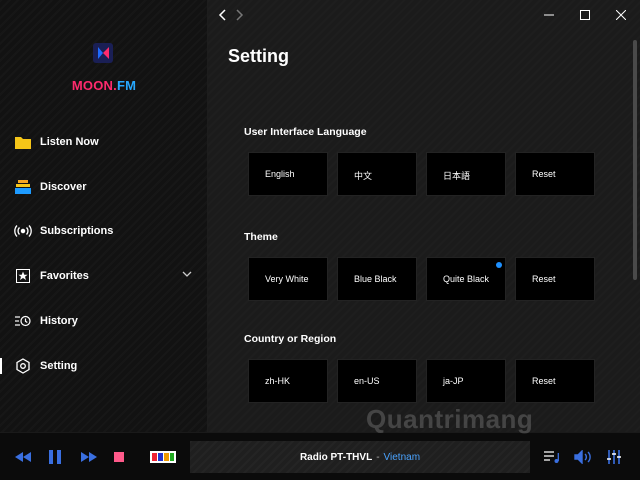 This screenshot has height=480, width=640. Describe the element at coordinates (104, 321) in the screenshot. I see `sidebar-item-history: History` at that location.